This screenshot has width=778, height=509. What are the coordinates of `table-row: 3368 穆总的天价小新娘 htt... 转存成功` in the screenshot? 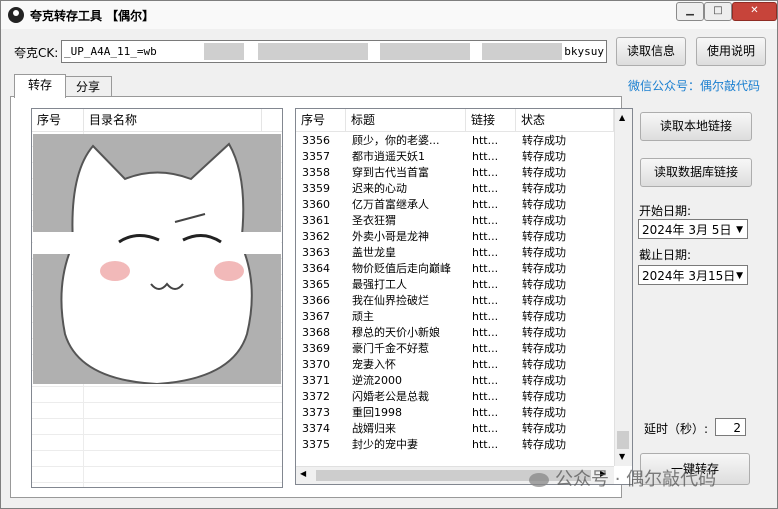 It's located at (455, 333).